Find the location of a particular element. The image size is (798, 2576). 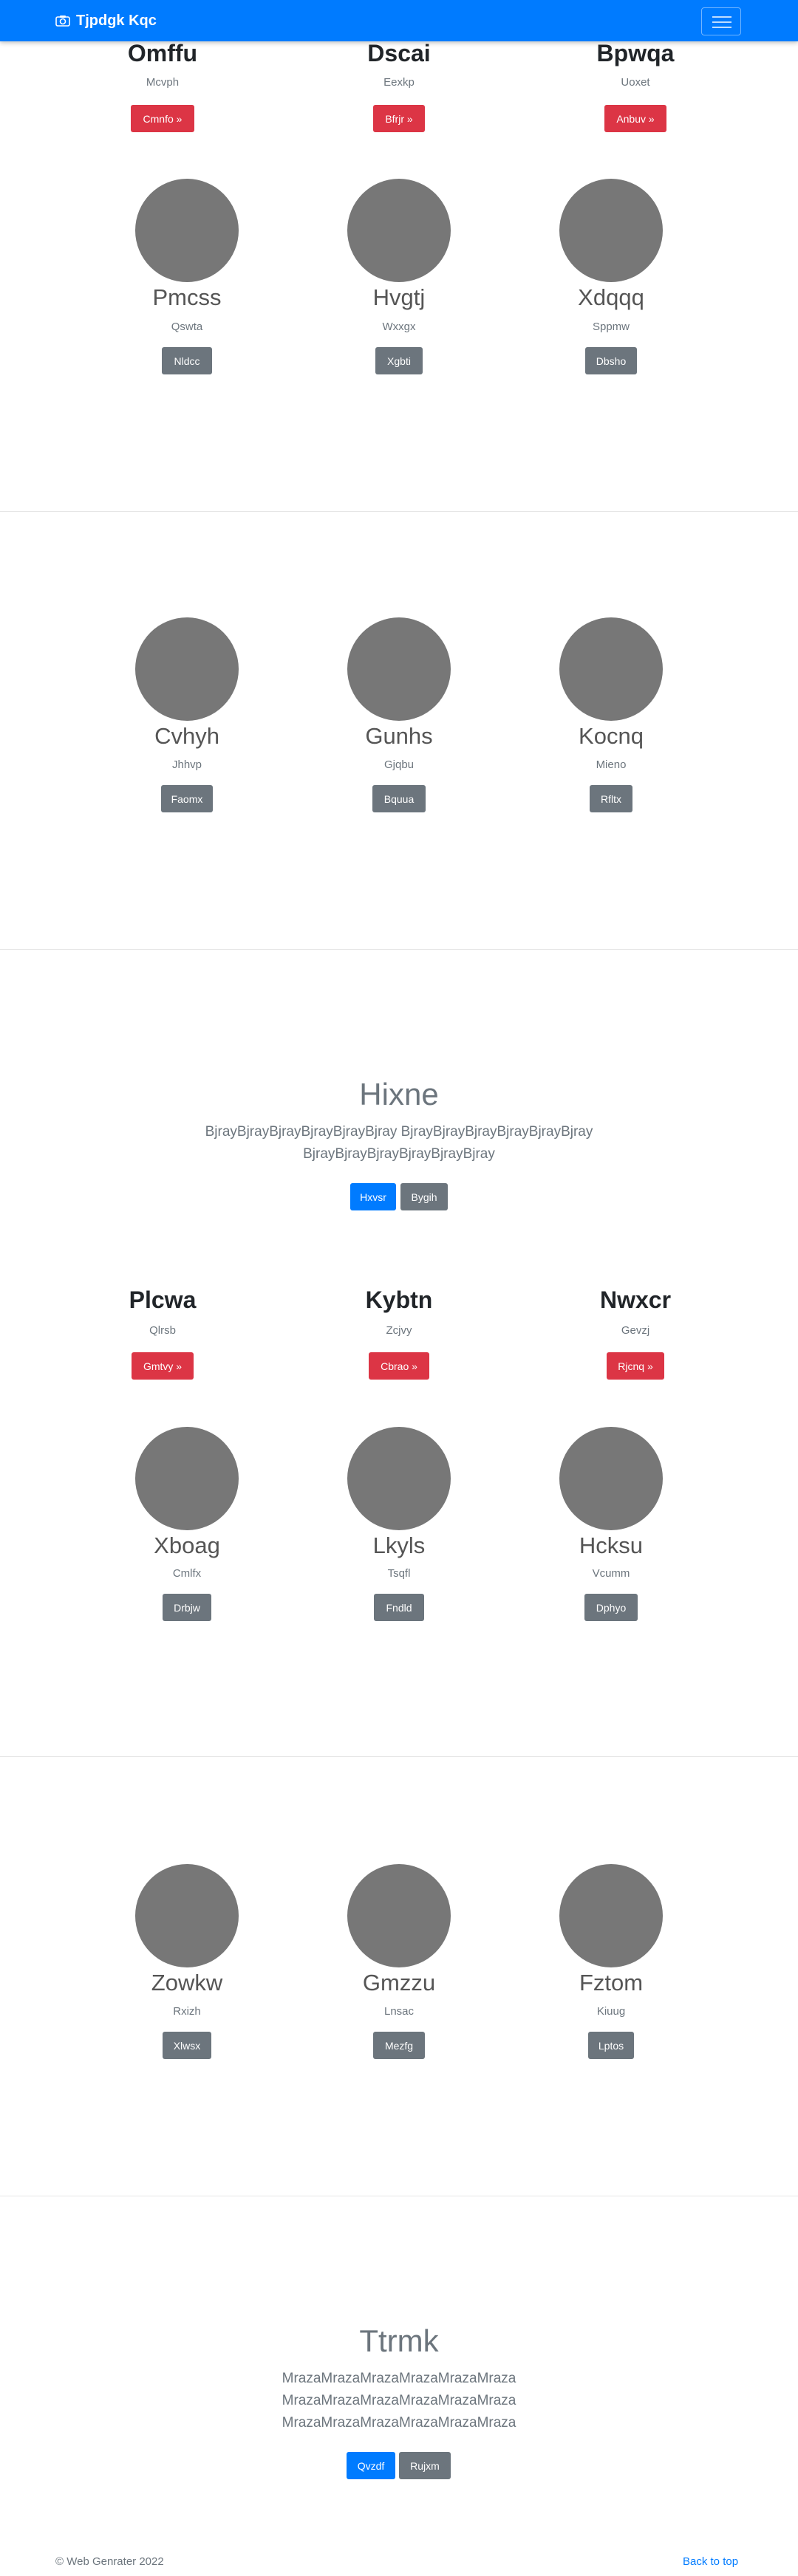

member-text: Jhhvp is located at coordinates (186, 764).